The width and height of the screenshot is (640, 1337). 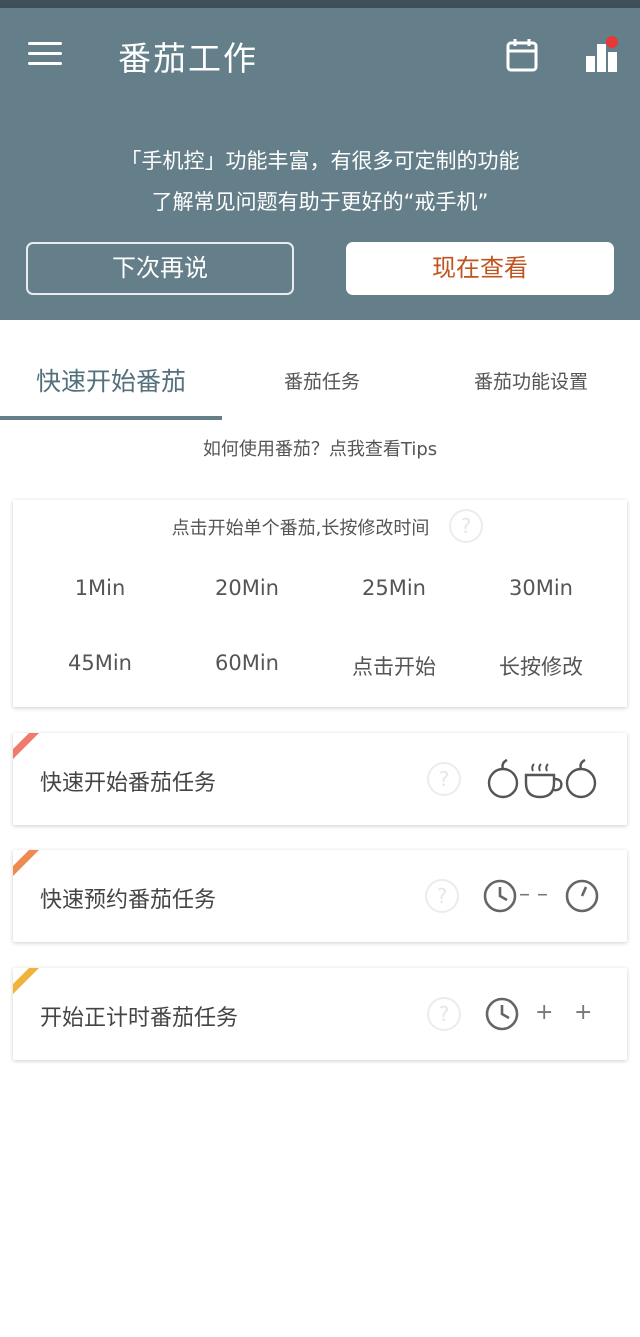 What do you see at coordinates (320, 448) in the screenshot?
I see `tips-link: 如何使用番茄？点我查看Tips` at bounding box center [320, 448].